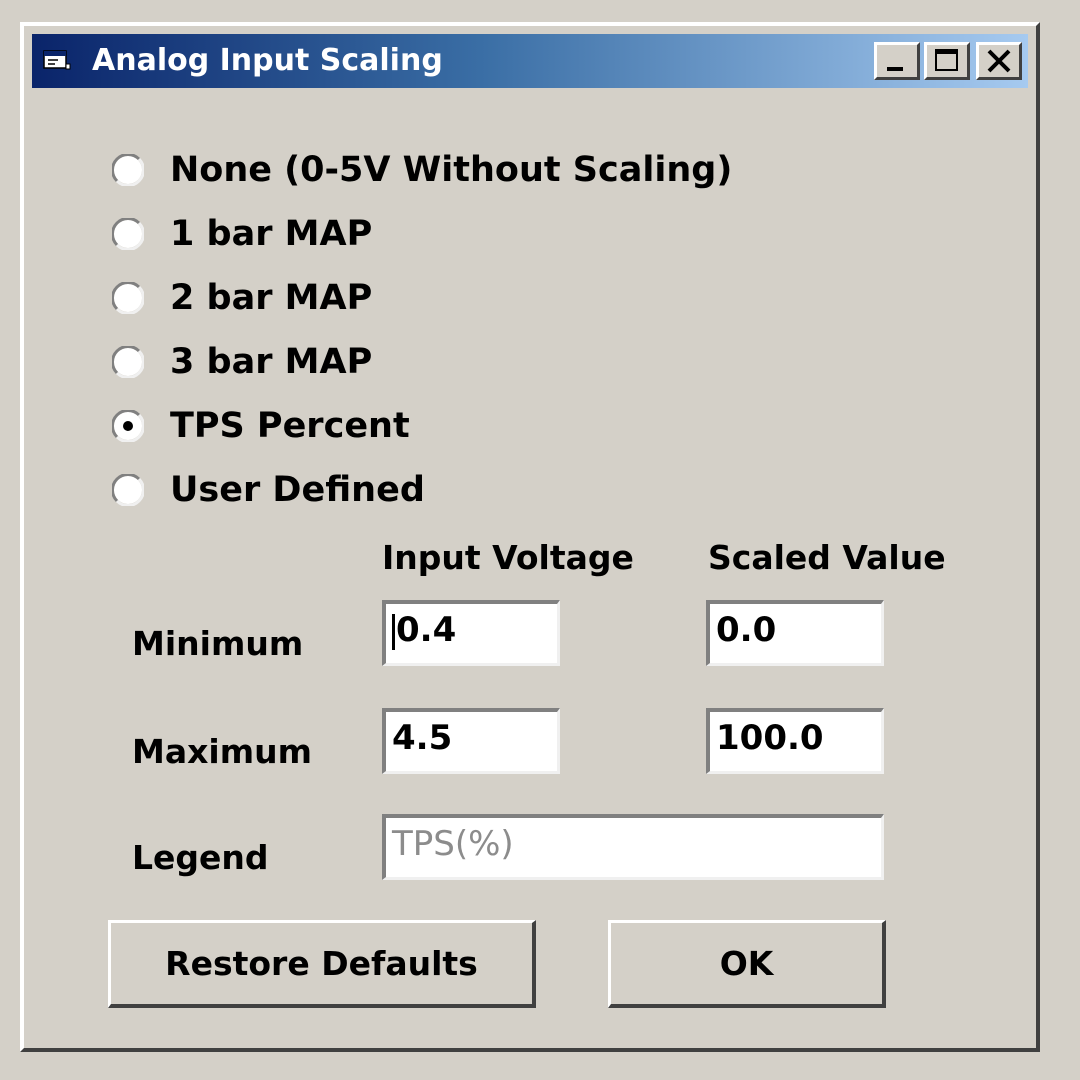 This screenshot has height=1080, width=1080. I want to click on restore-defaults-button: Restore Defaults, so click(322, 964).